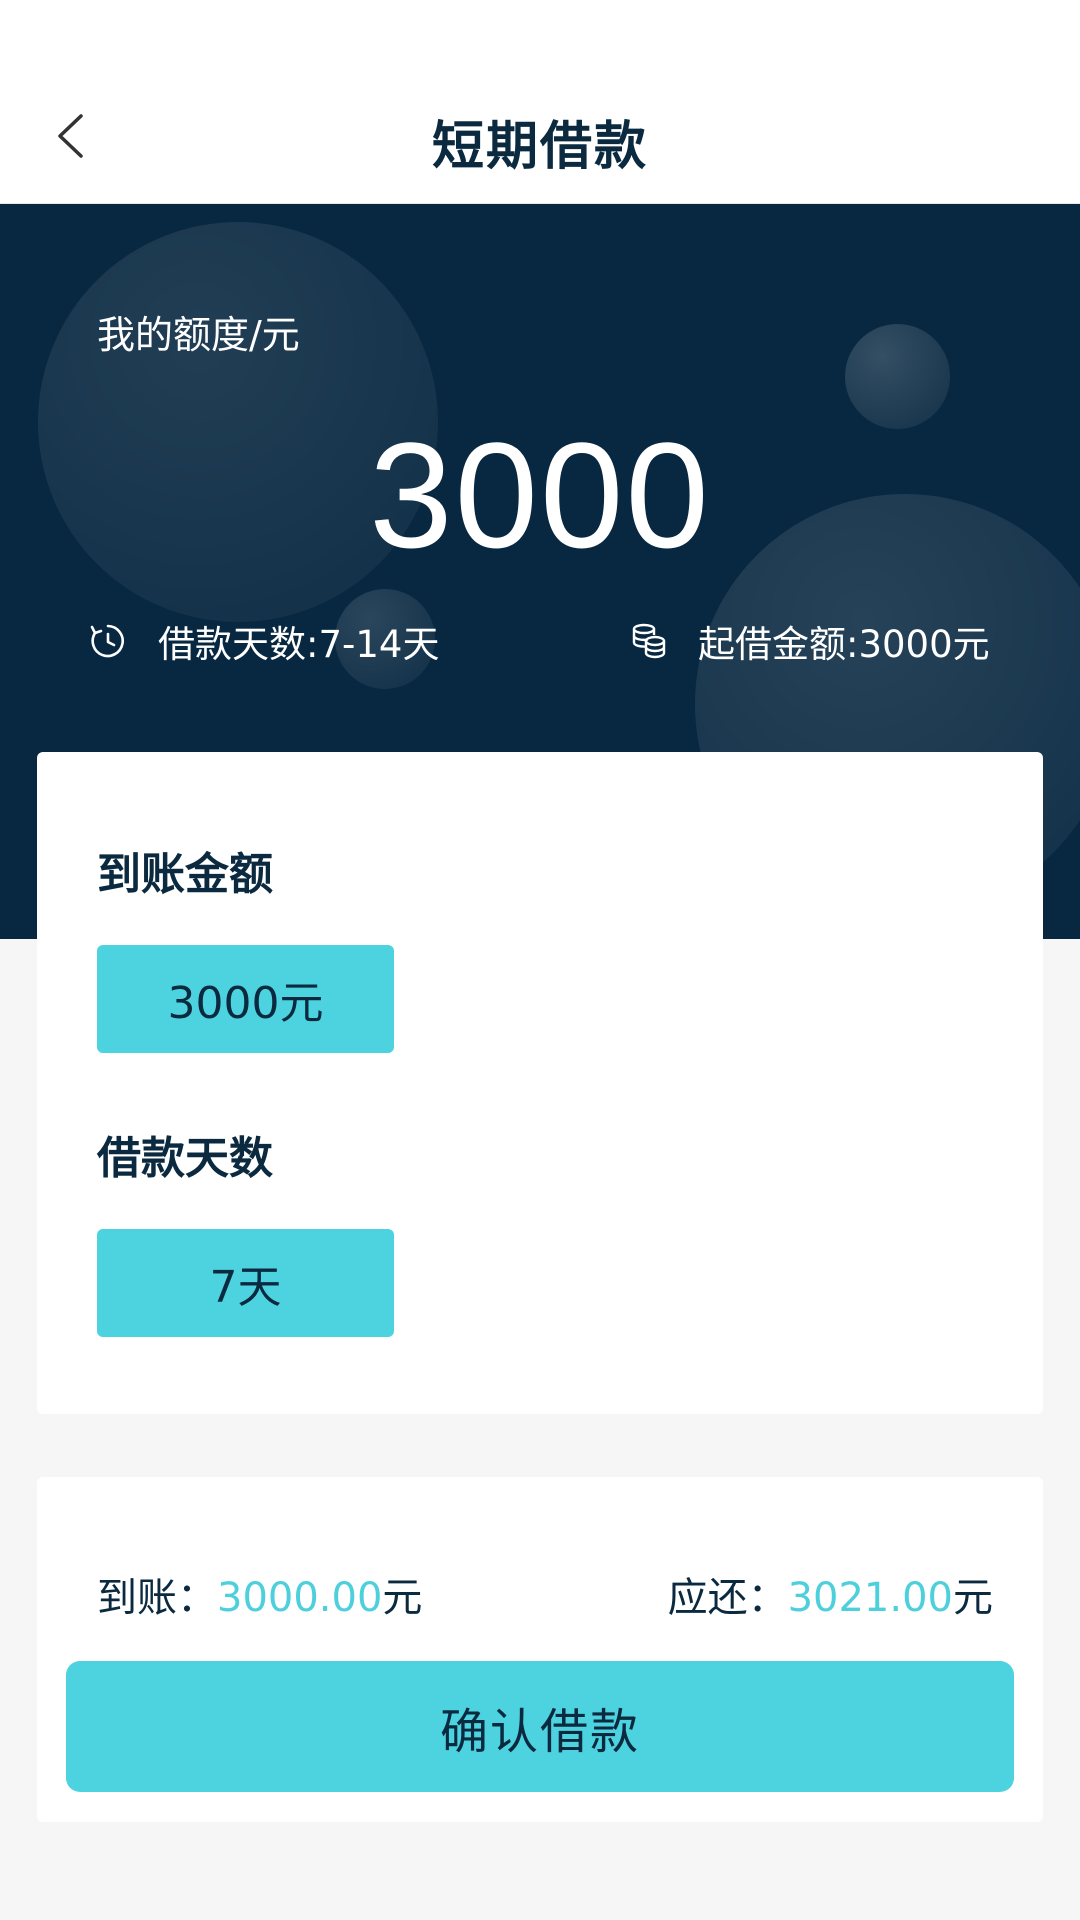 The height and width of the screenshot is (1920, 1080). I want to click on quota-label: 我的额度/元, so click(198, 335).